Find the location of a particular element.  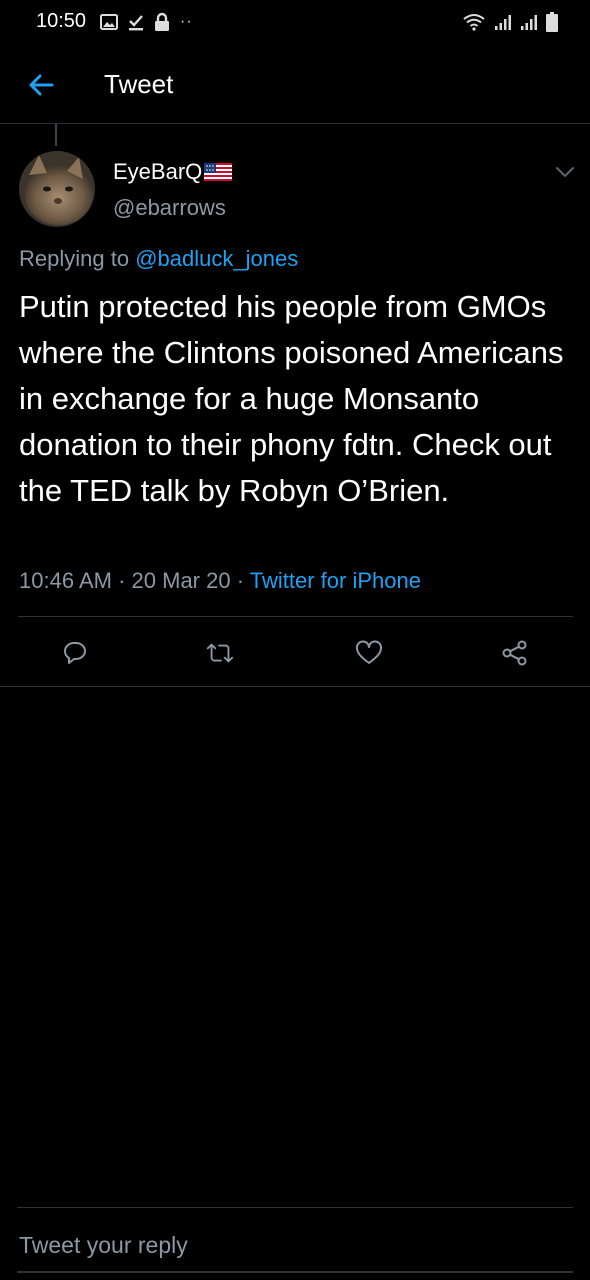

thread-connector is located at coordinates (56, 135).